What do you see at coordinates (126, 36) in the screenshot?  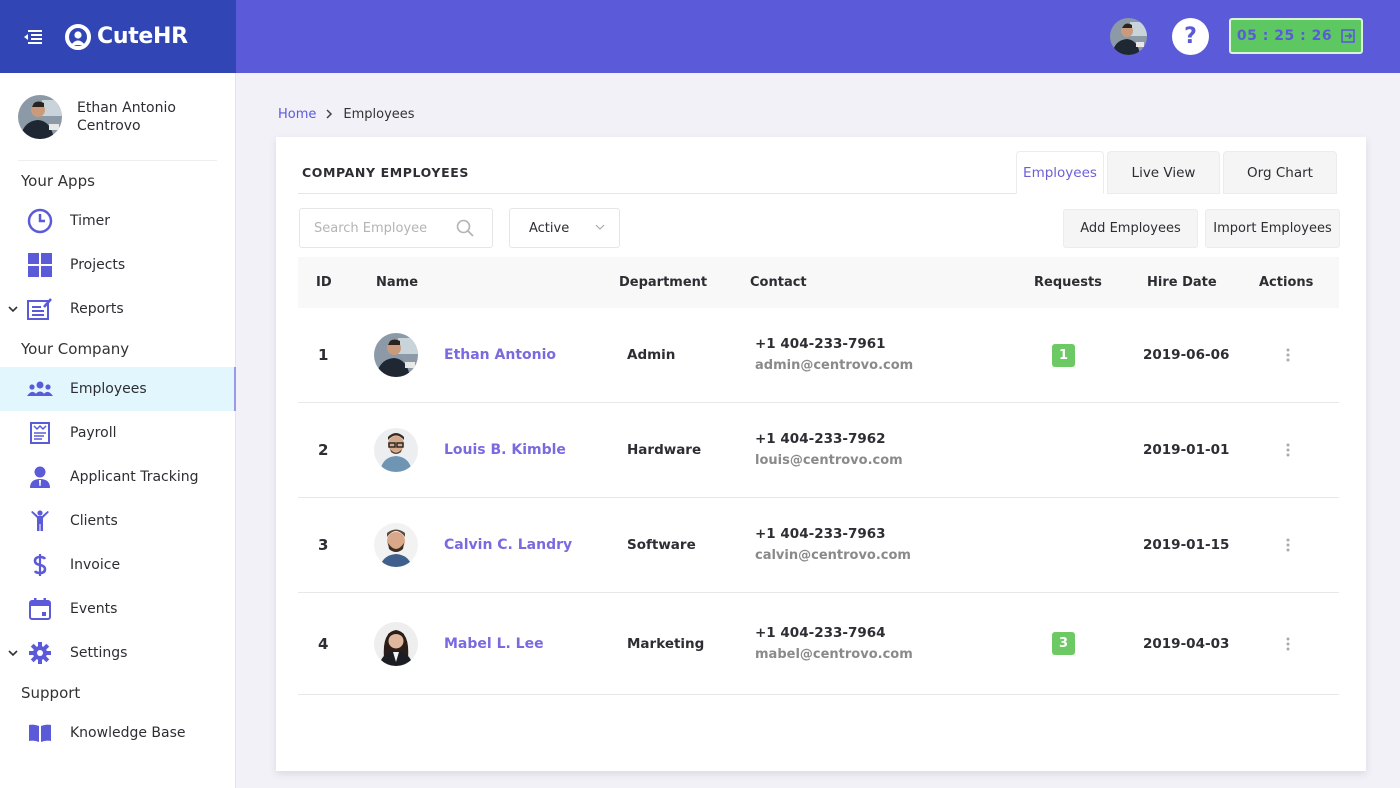 I see `app-logo: CuteHR` at bounding box center [126, 36].